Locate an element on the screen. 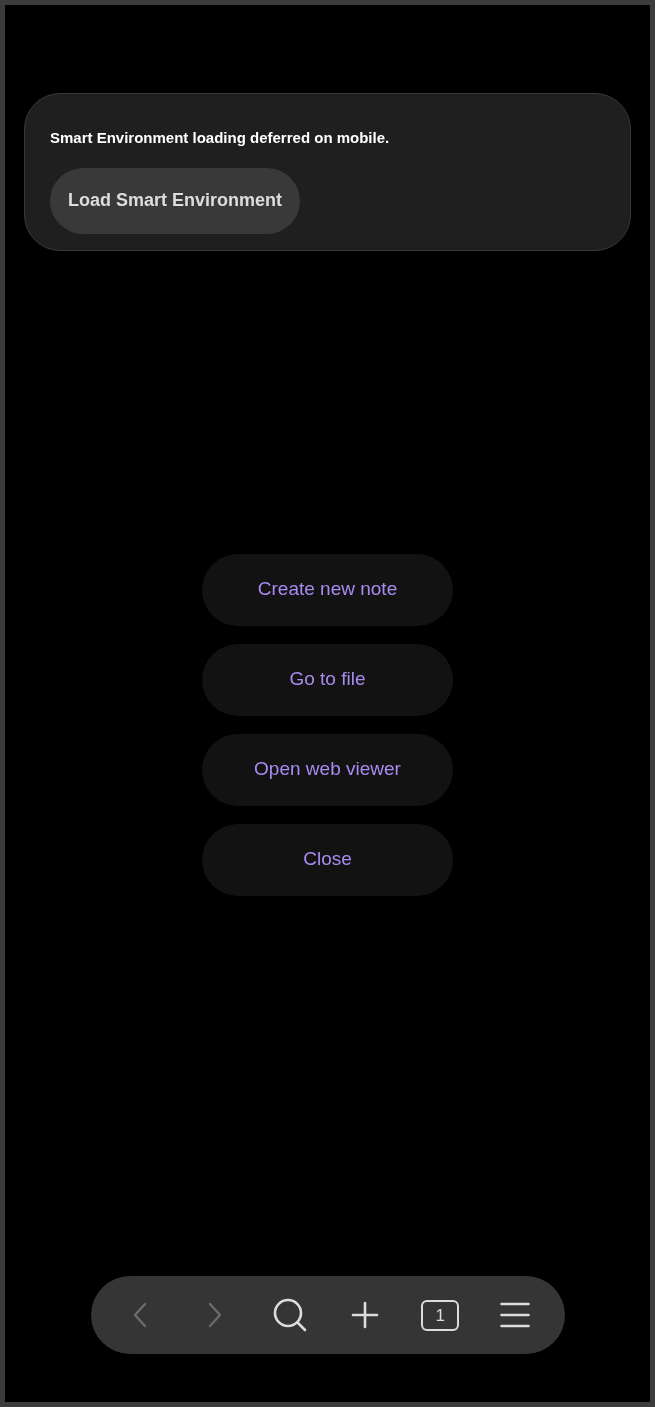  search-icon is located at coordinates (289, 1315).